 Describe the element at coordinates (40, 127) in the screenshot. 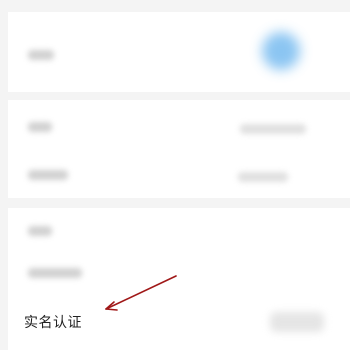

I see `info-row-1-label` at that location.